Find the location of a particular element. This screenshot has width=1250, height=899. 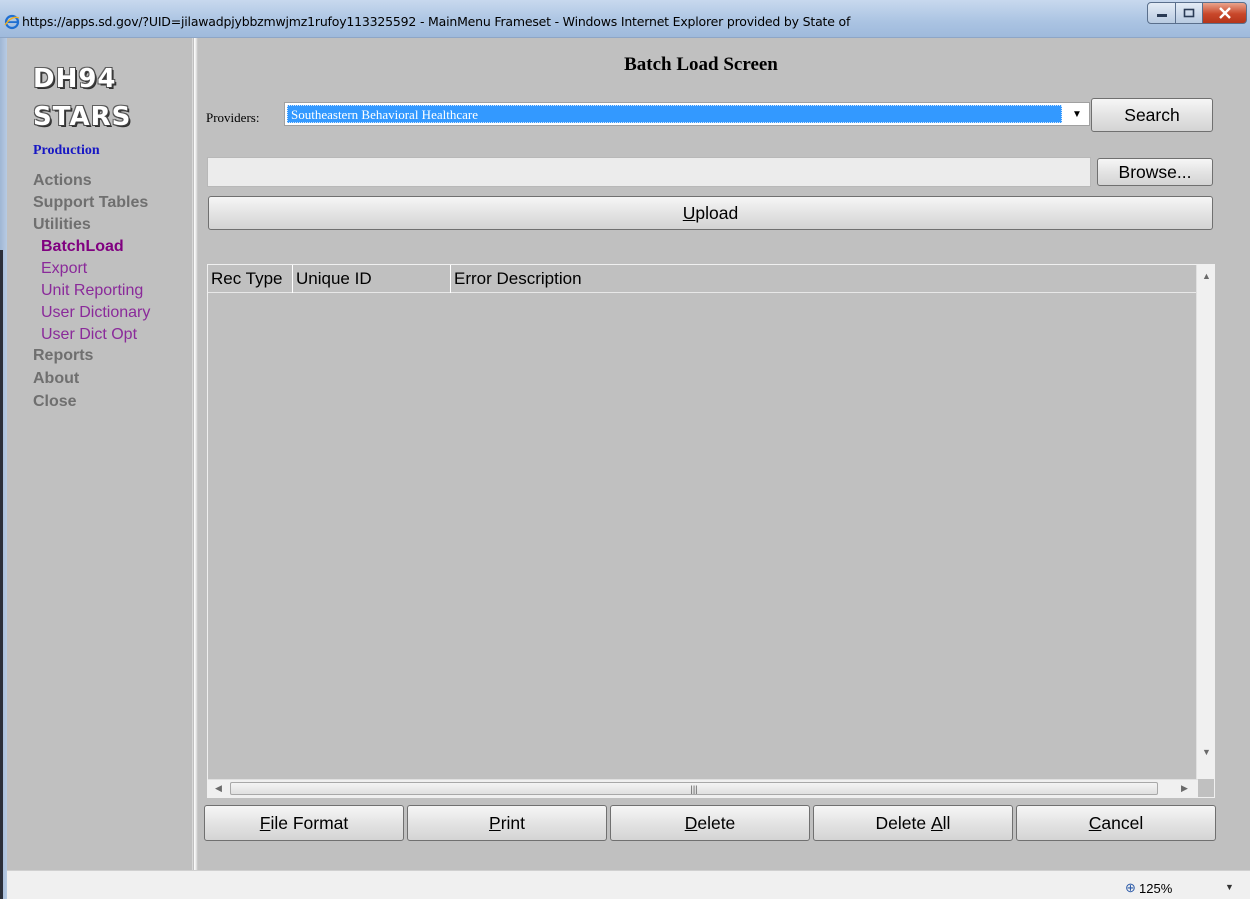

sidebar-item-unit-reporting: Unit Reporting is located at coordinates (92, 291).